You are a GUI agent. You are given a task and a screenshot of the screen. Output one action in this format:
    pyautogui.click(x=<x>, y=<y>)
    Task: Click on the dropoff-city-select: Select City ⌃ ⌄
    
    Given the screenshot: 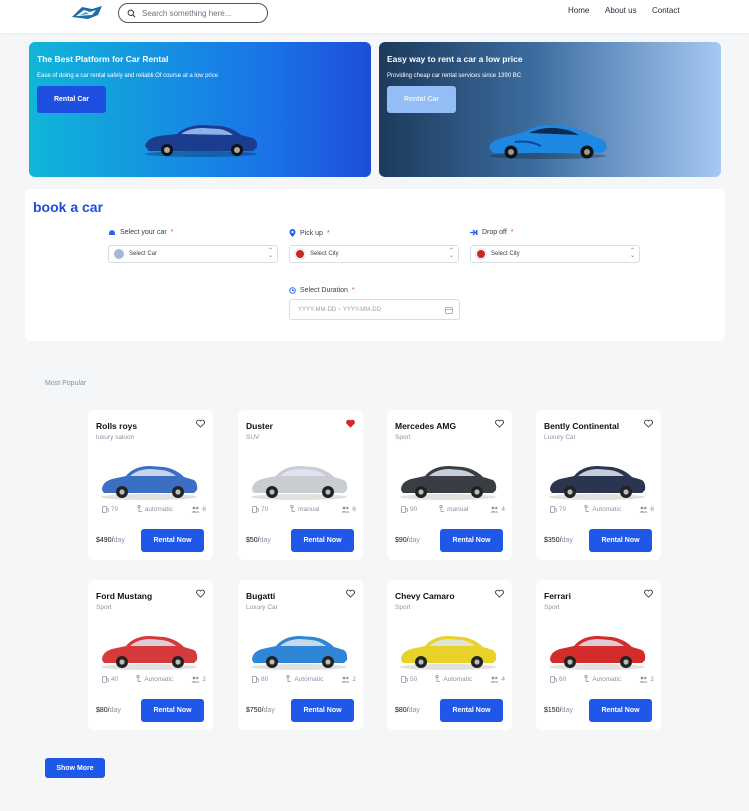 What is the action you would take?
    pyautogui.click(x=555, y=254)
    